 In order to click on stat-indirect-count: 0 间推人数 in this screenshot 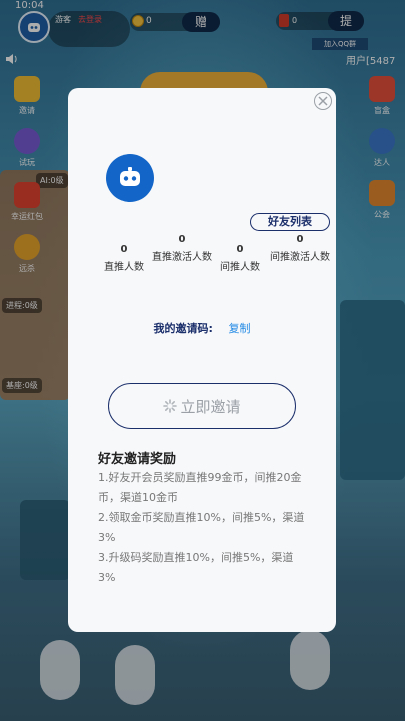, I will do `click(240, 258)`.